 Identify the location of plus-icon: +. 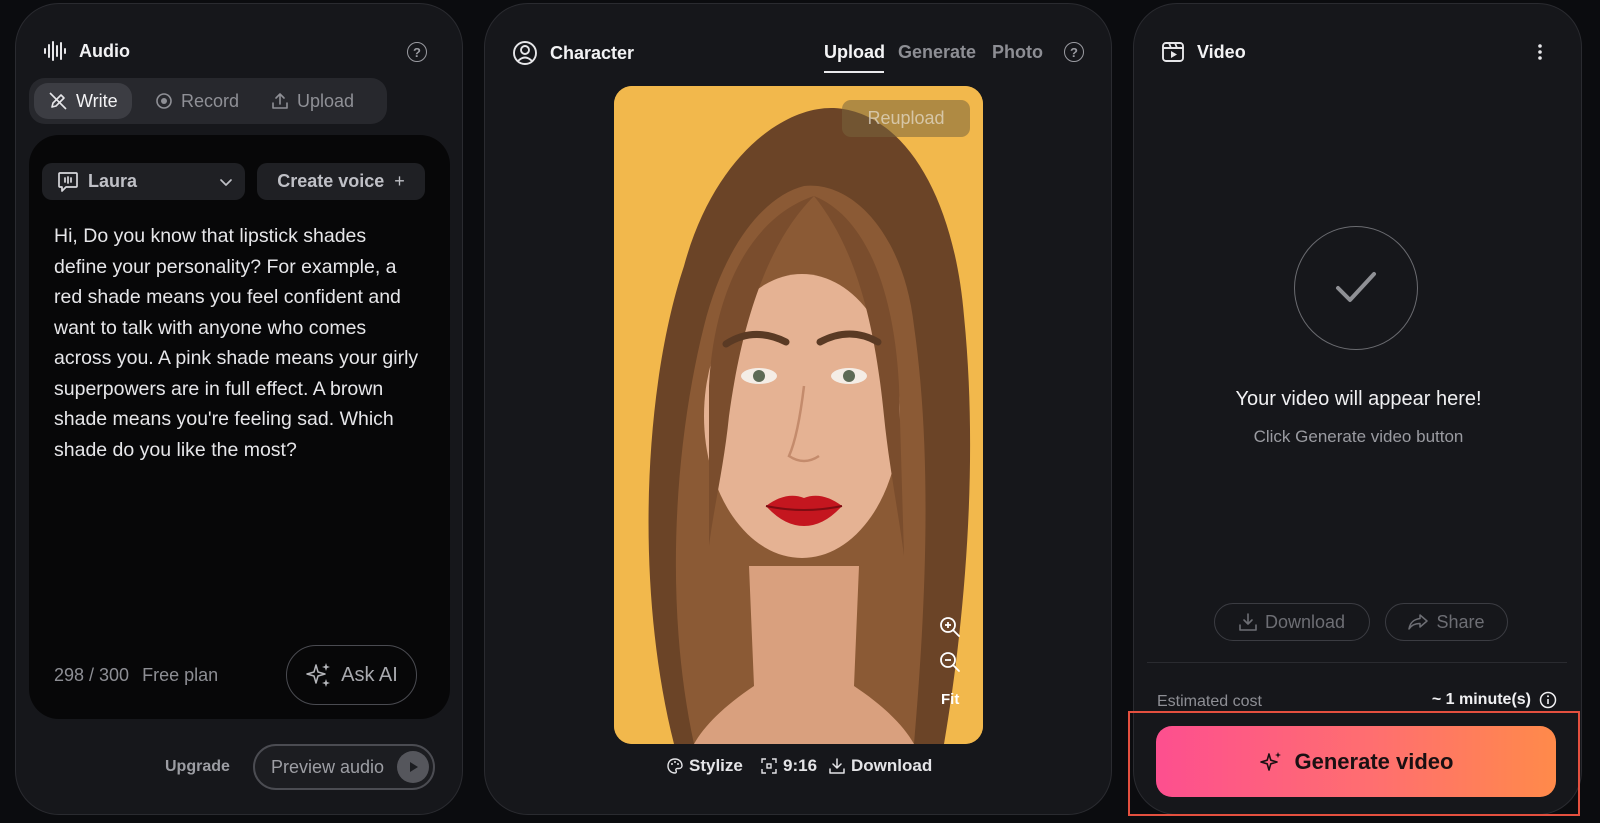
(399, 181).